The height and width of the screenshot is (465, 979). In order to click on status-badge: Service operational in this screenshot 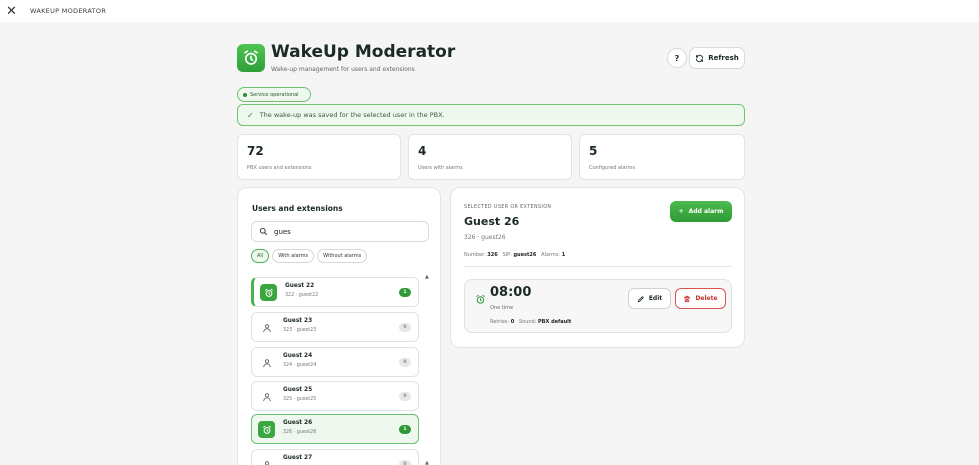, I will do `click(274, 94)`.